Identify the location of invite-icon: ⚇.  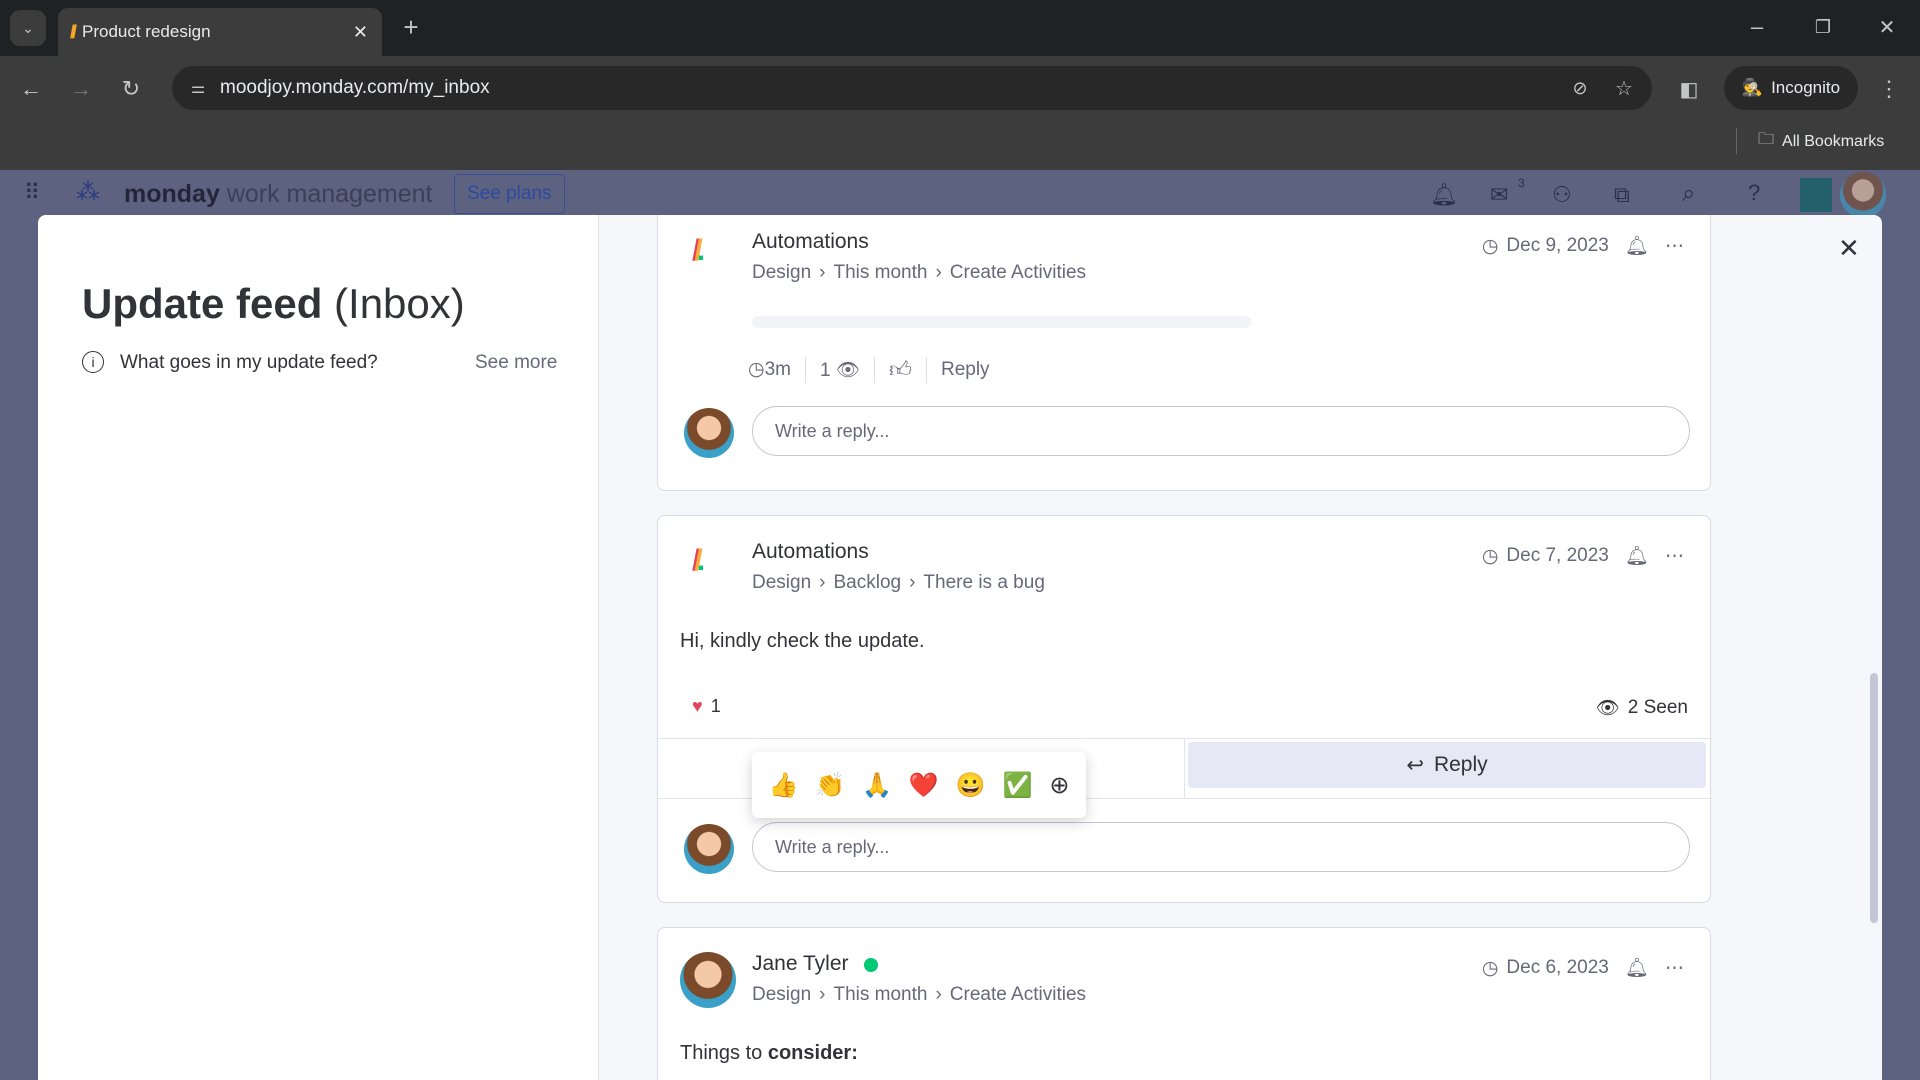
(1562, 195).